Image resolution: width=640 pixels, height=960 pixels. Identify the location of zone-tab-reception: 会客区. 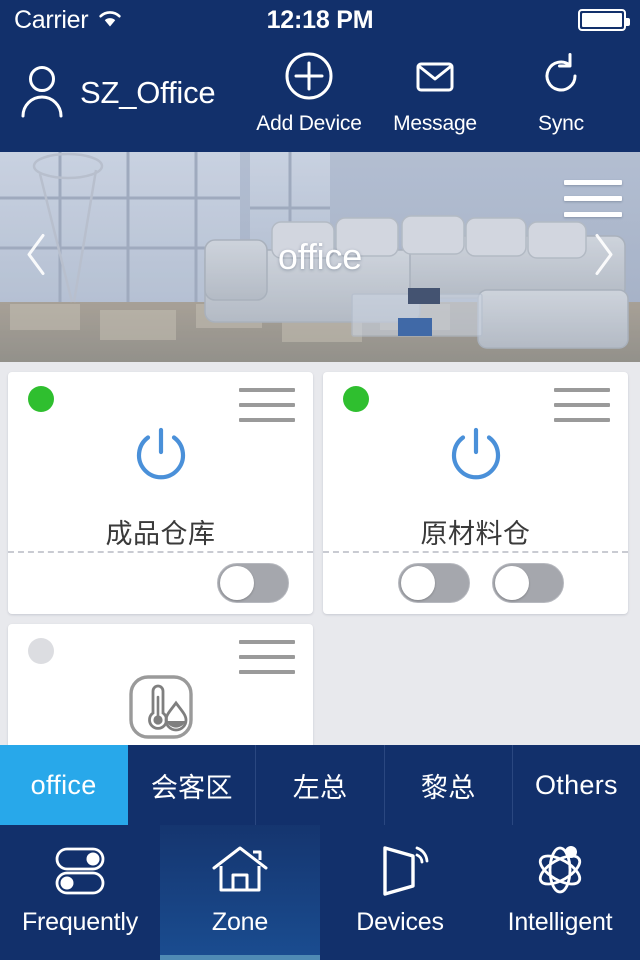
(192, 785).